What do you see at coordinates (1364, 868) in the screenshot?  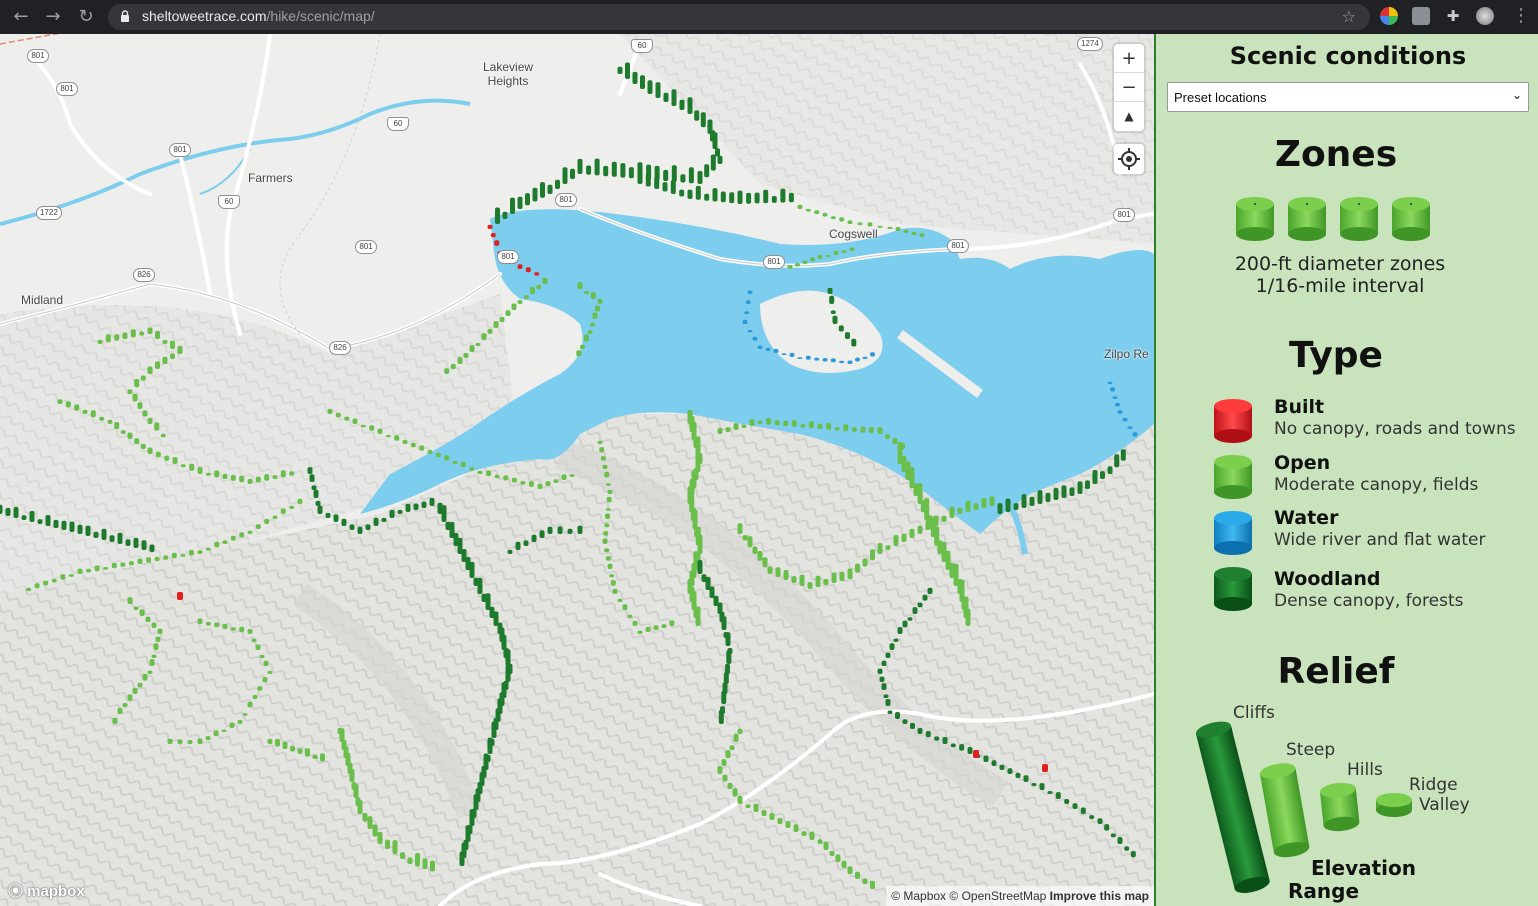 I see `elevation-label: Elevation` at bounding box center [1364, 868].